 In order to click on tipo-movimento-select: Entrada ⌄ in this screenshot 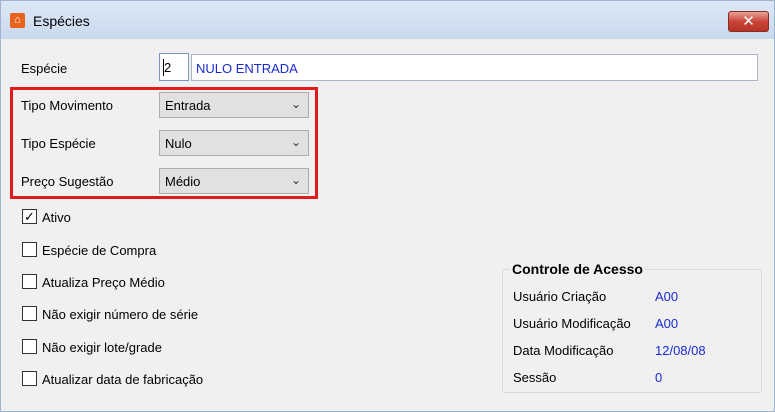, I will do `click(234, 105)`.